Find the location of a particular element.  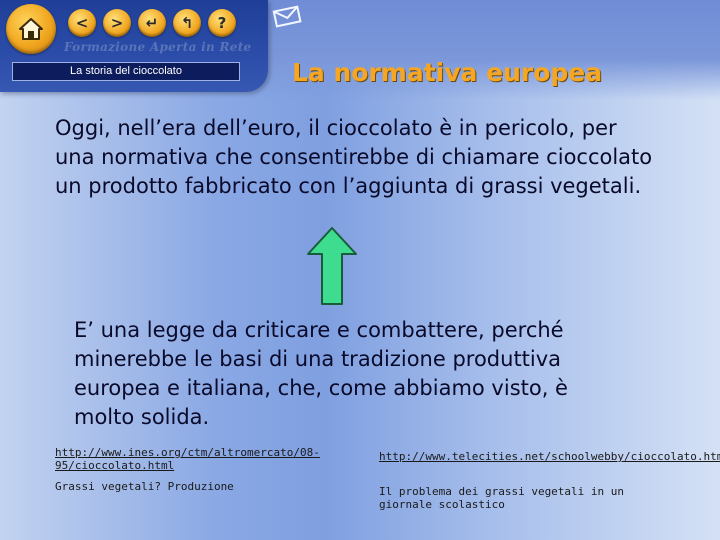

forward-icon: > is located at coordinates (117, 23).